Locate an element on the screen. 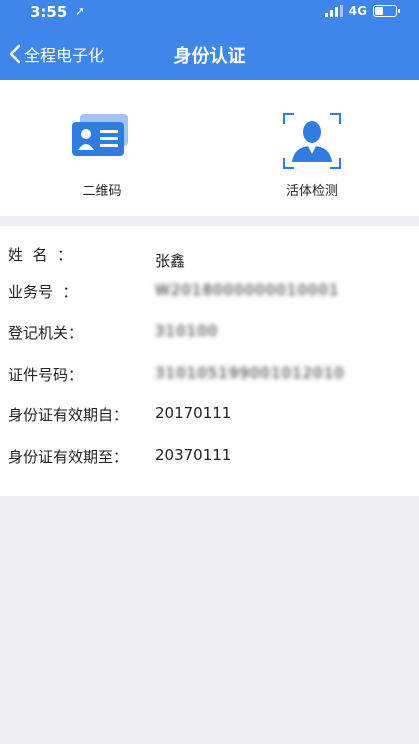 The height and width of the screenshot is (744, 419). field-label: 证件号码： is located at coordinates (46, 375).